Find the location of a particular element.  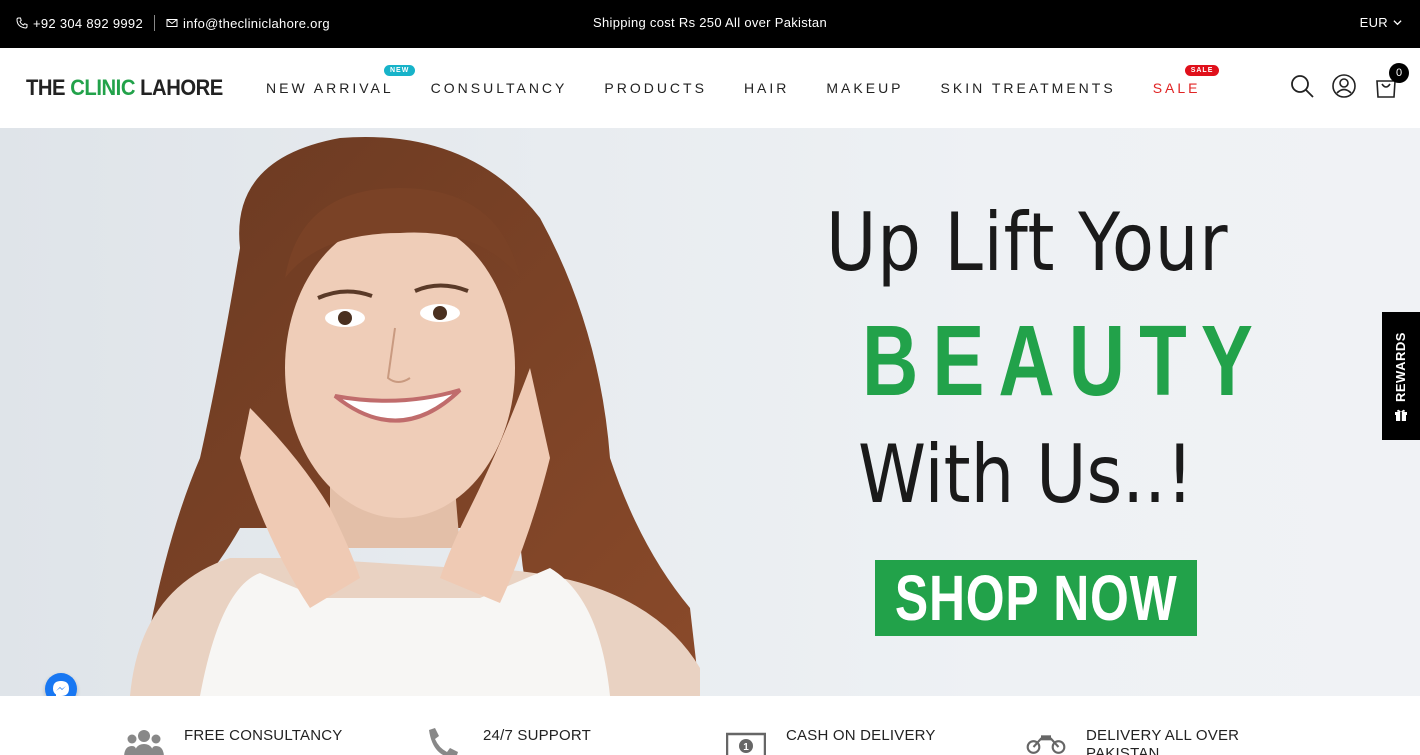

shipping-announcement: Shipping cost Rs 250 All over Pakistan is located at coordinates (710, 22).